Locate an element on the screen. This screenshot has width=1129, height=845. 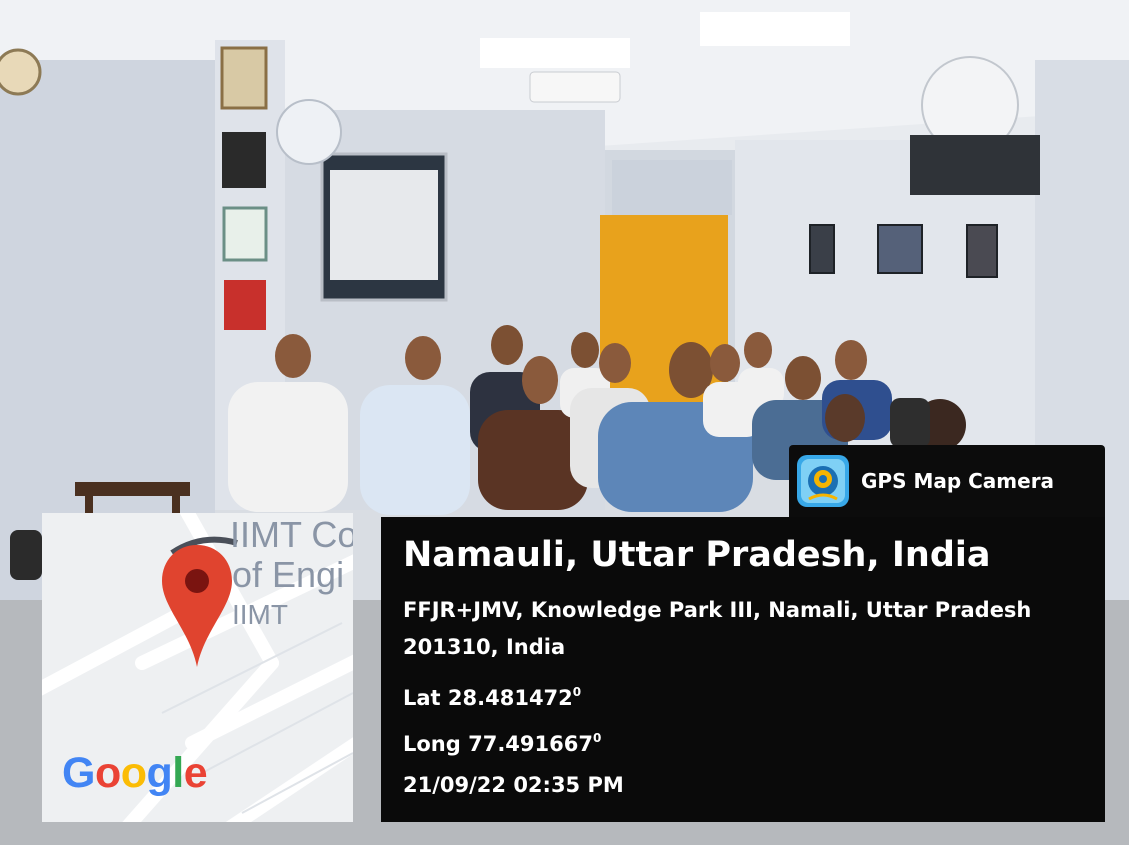
place-name: Namauli, Uttar Pradesh, India is located at coordinates (697, 555).